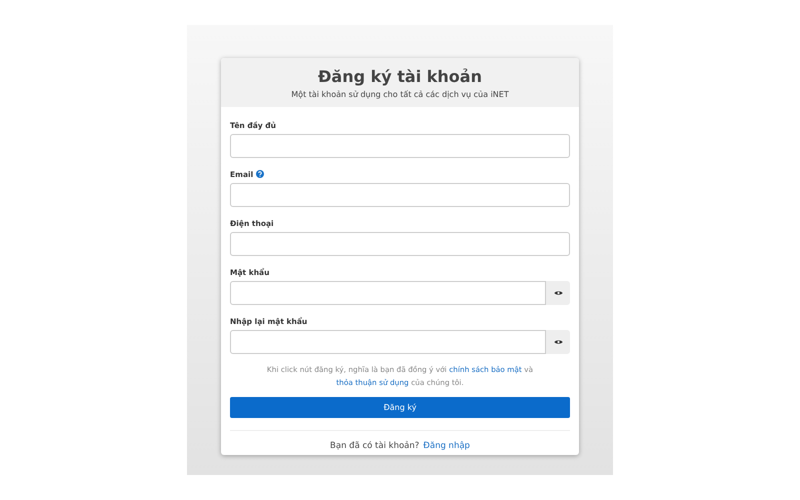  I want to click on register-button: Đăng ký, so click(400, 407).